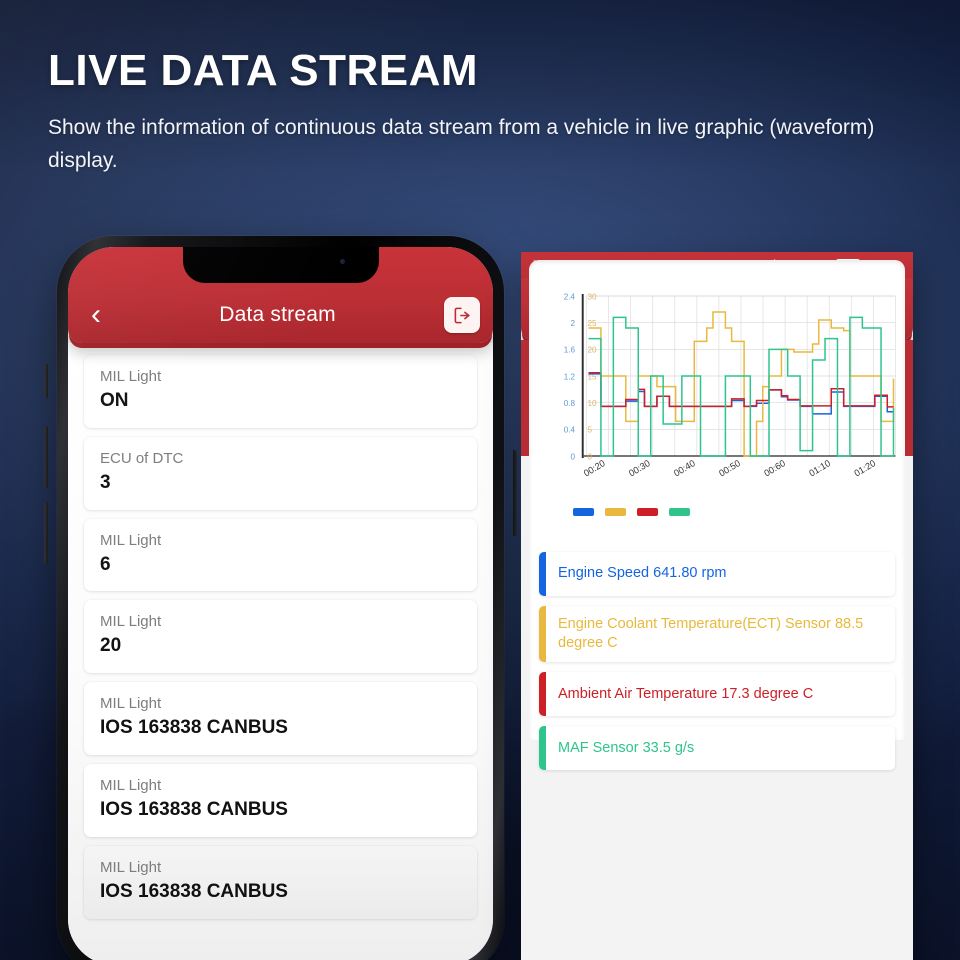 This screenshot has width=960, height=960. Describe the element at coordinates (729, 468) in the screenshot. I see `svg-text: 00:50` at that location.